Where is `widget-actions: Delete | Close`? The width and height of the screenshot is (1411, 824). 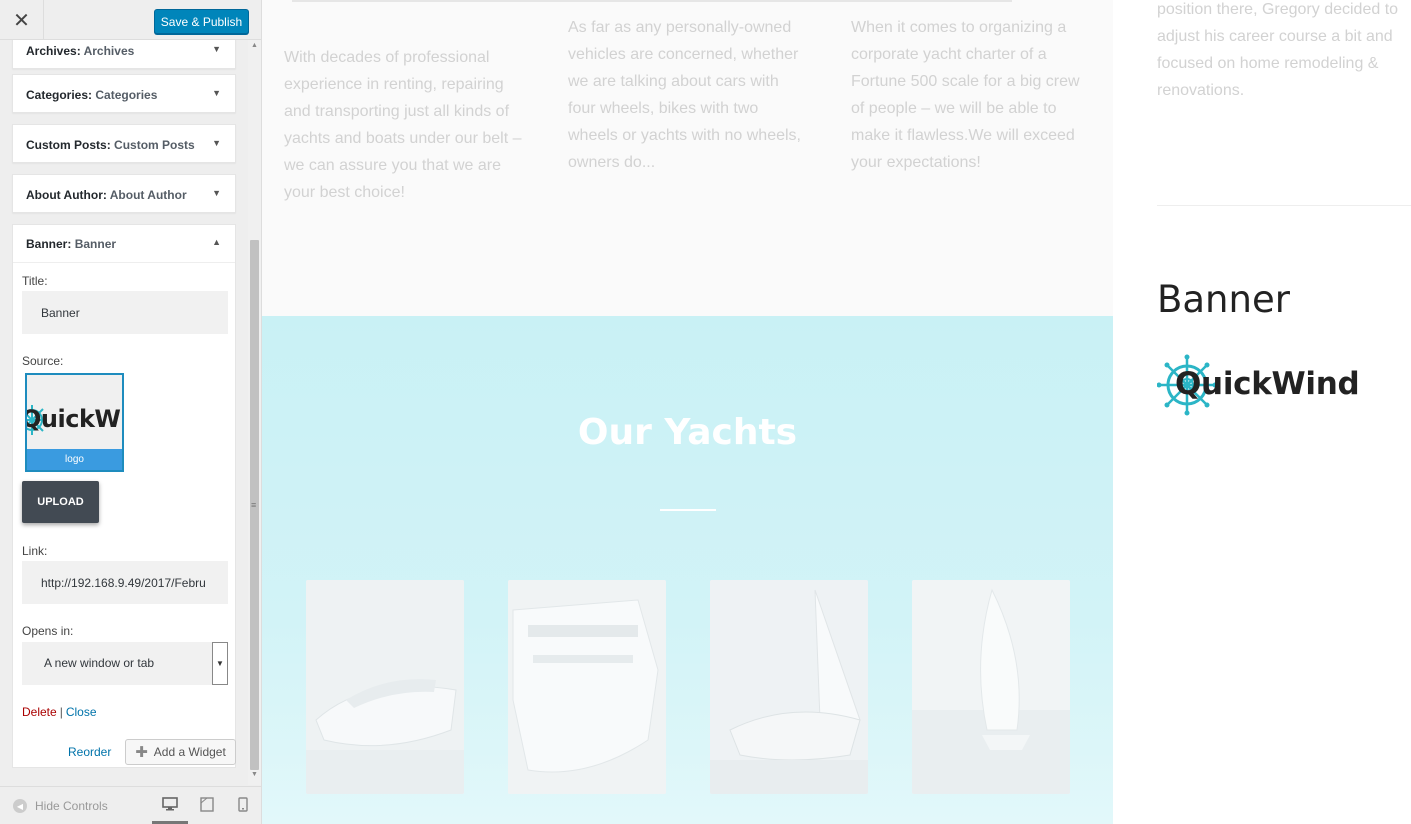
widget-actions: Delete | Close is located at coordinates (59, 712).